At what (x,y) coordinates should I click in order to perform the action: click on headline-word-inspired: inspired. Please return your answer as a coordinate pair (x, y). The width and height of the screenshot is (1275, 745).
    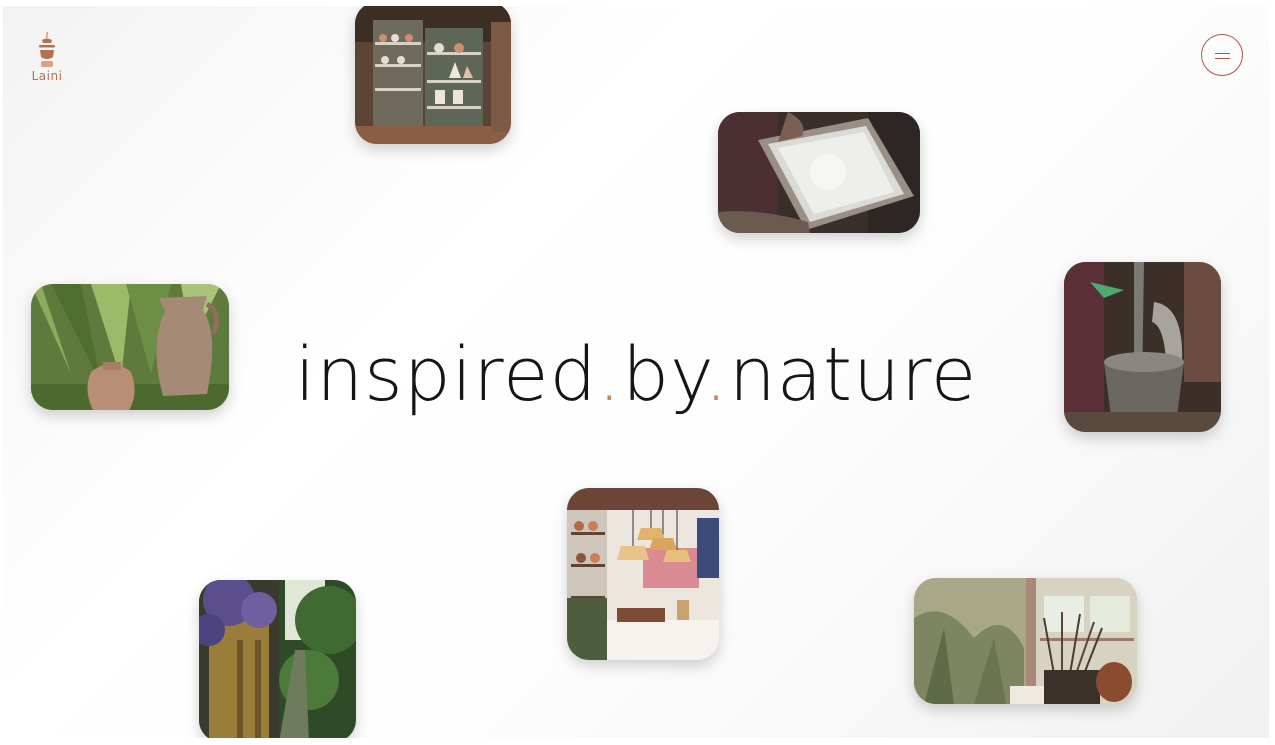
    Looking at the image, I should click on (446, 375).